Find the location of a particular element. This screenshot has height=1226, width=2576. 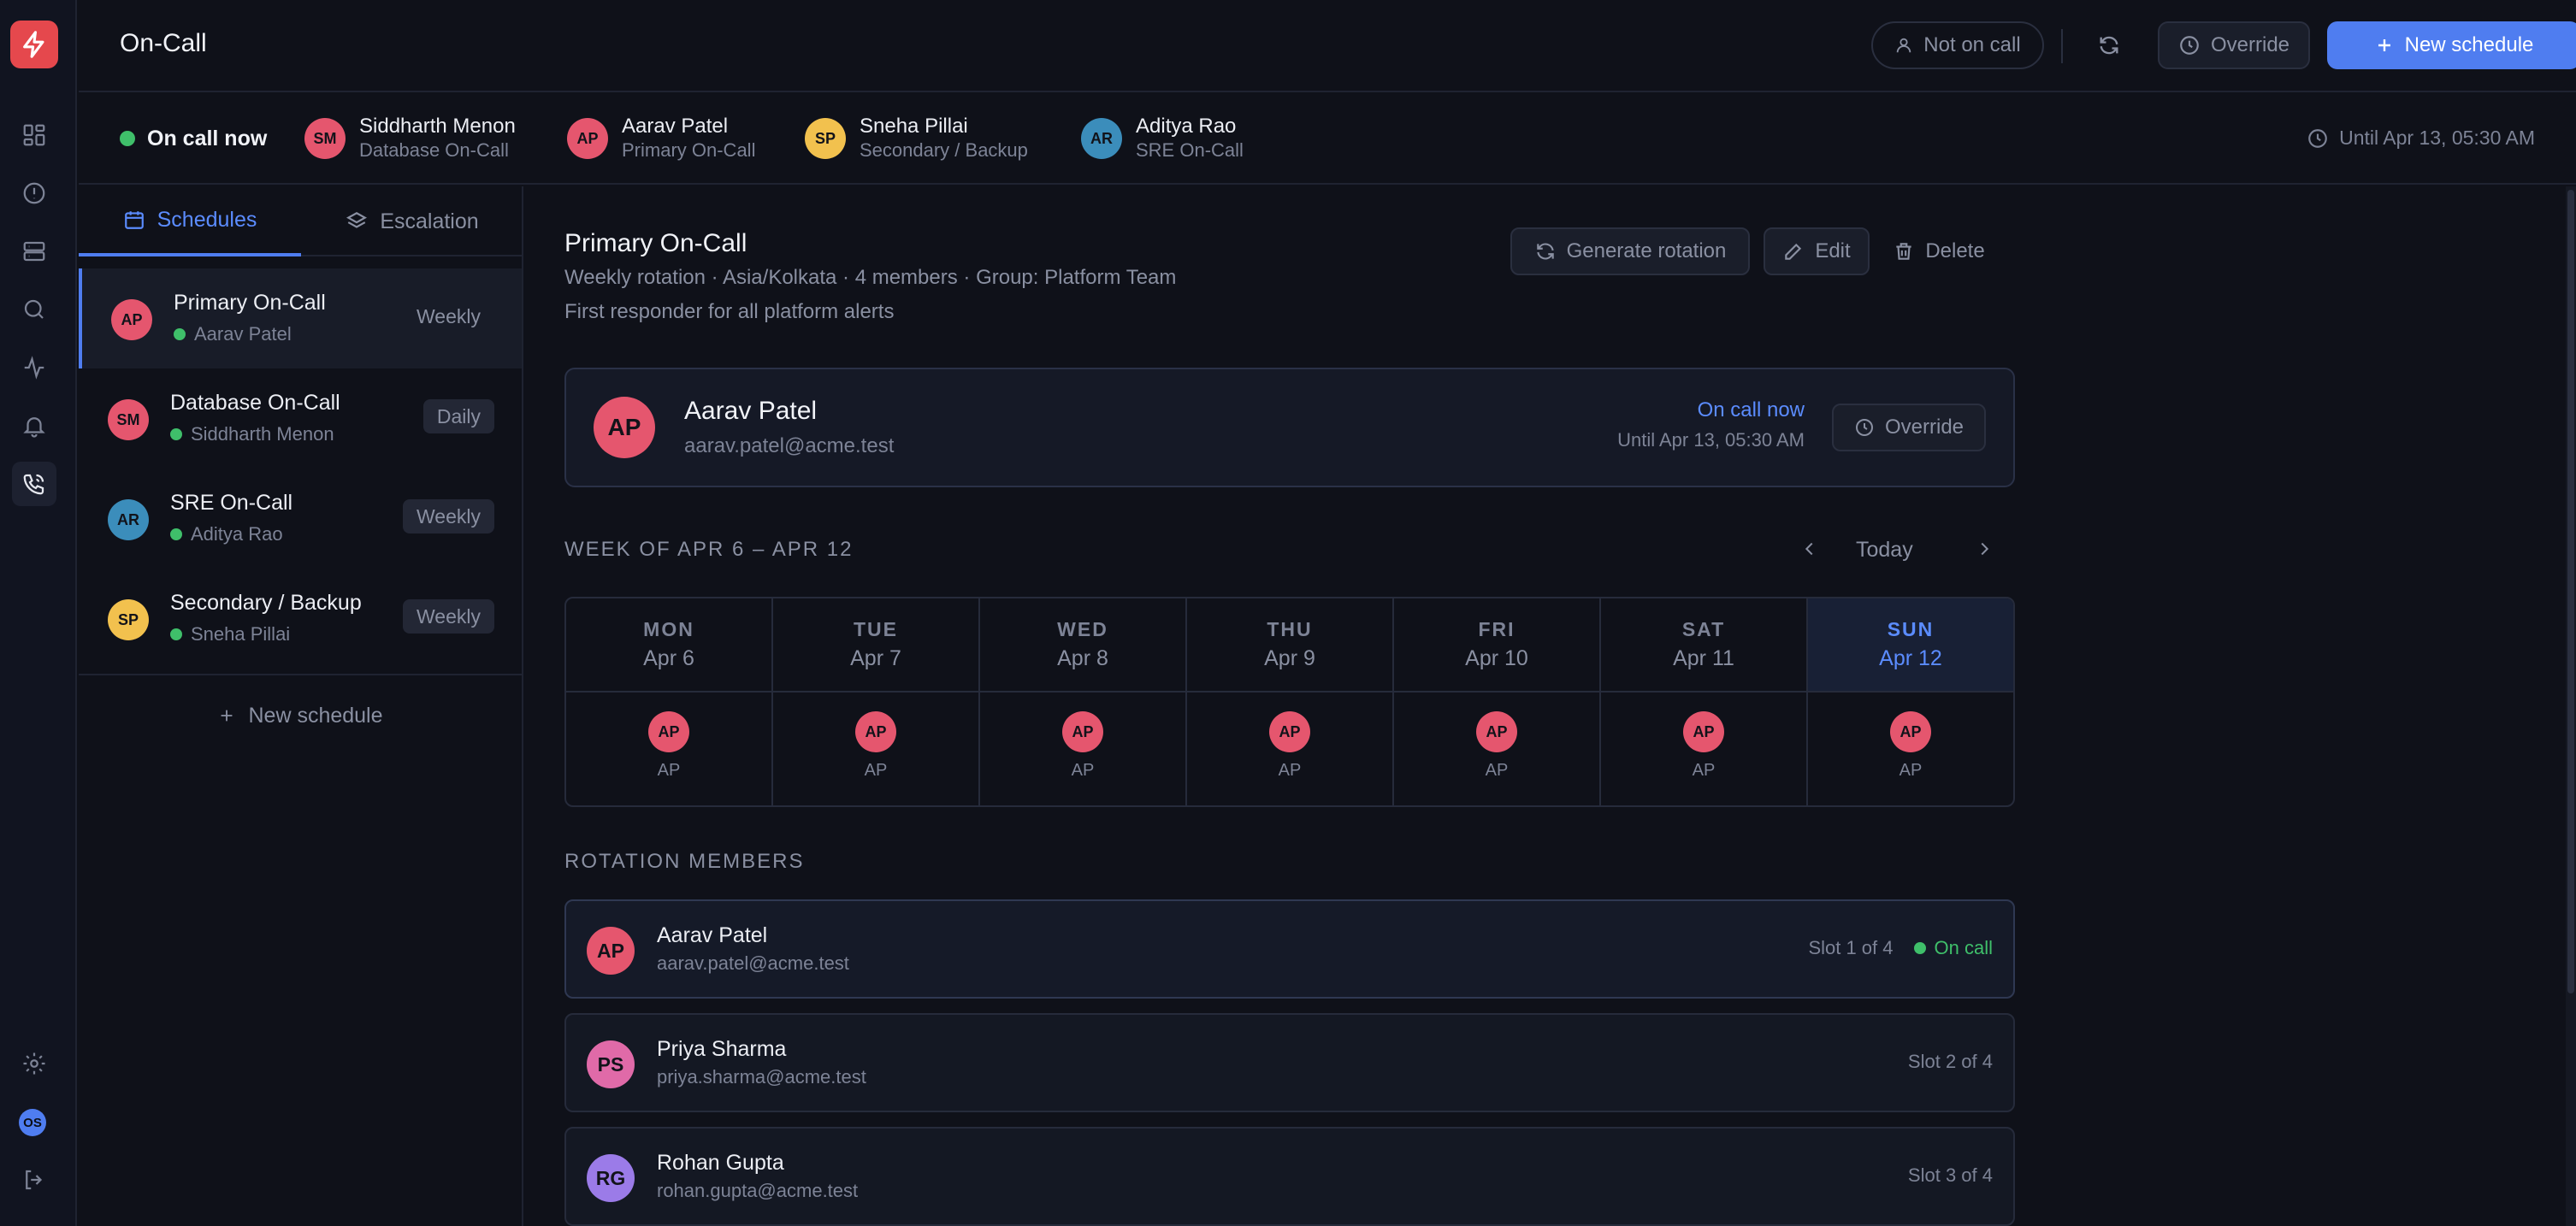

person-schedule: Database On-Call is located at coordinates (434, 150).